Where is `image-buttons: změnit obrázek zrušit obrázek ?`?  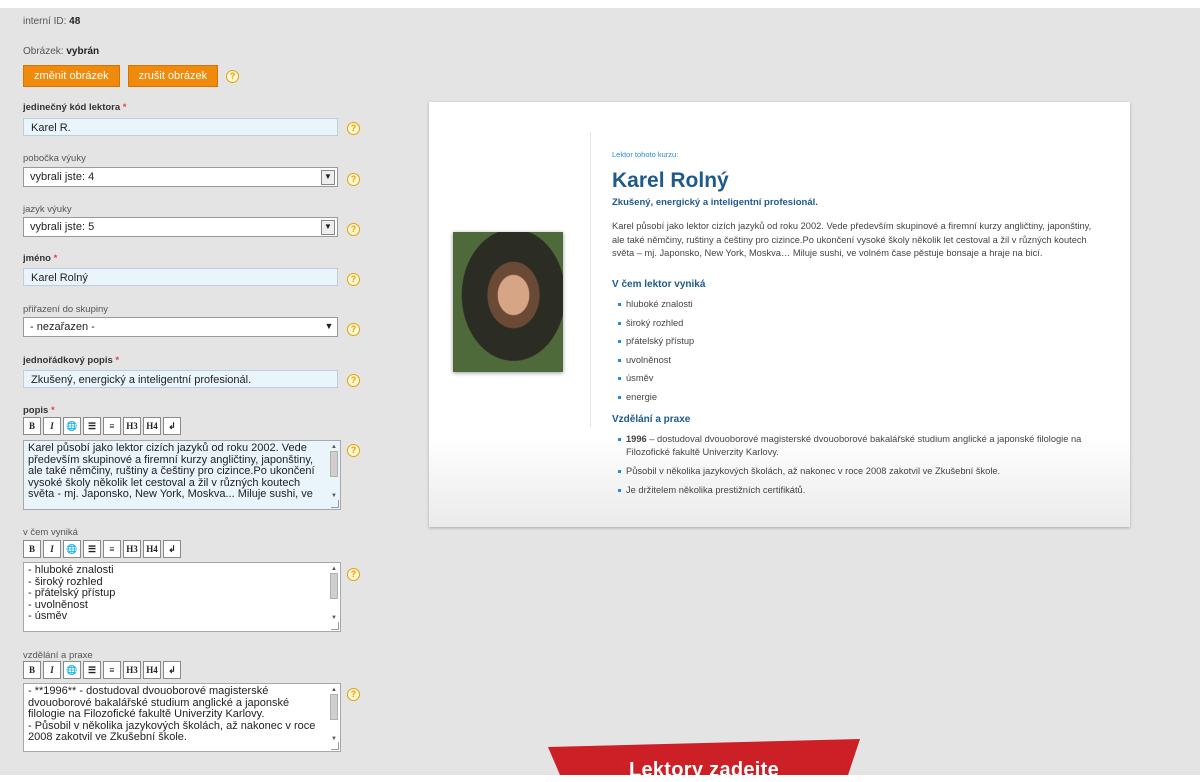
image-buttons: změnit obrázek zrušit obrázek ? is located at coordinates (131, 76).